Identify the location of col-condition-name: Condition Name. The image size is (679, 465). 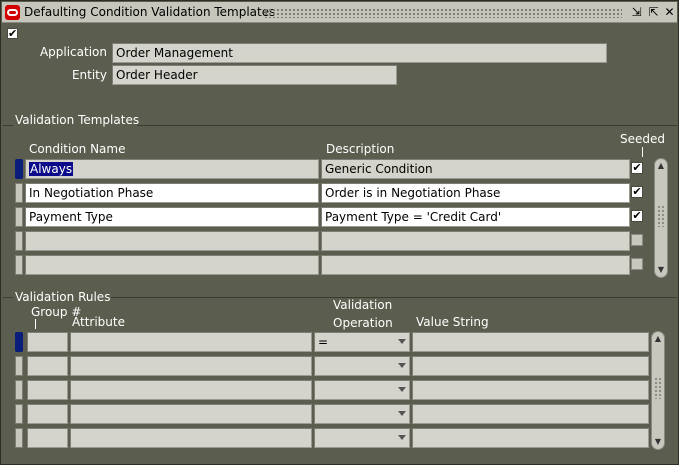
(77, 149).